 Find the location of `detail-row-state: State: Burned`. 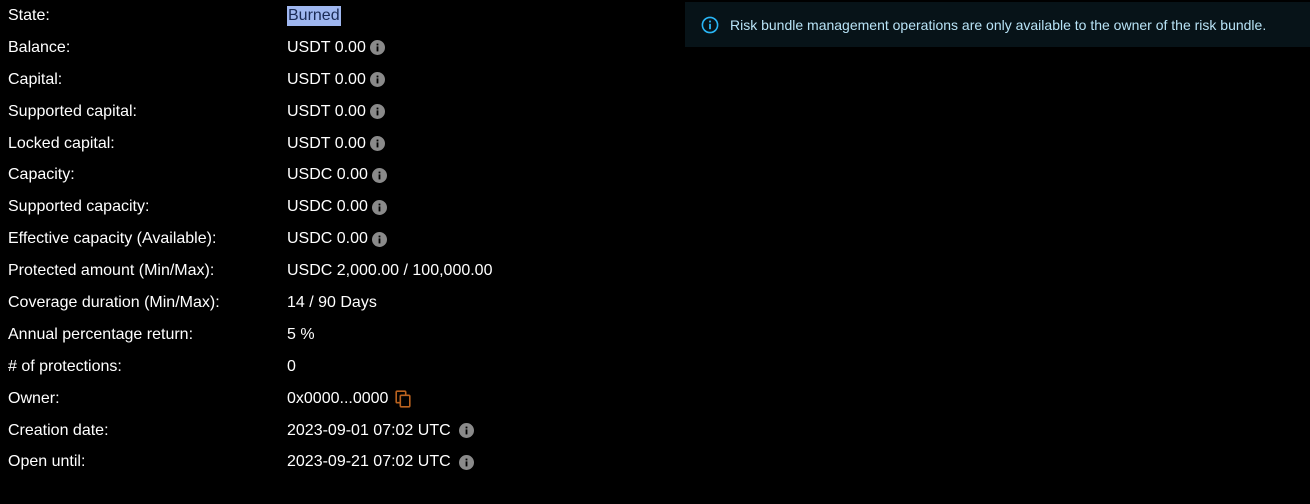

detail-row-state: State: Burned is located at coordinates (338, 16).